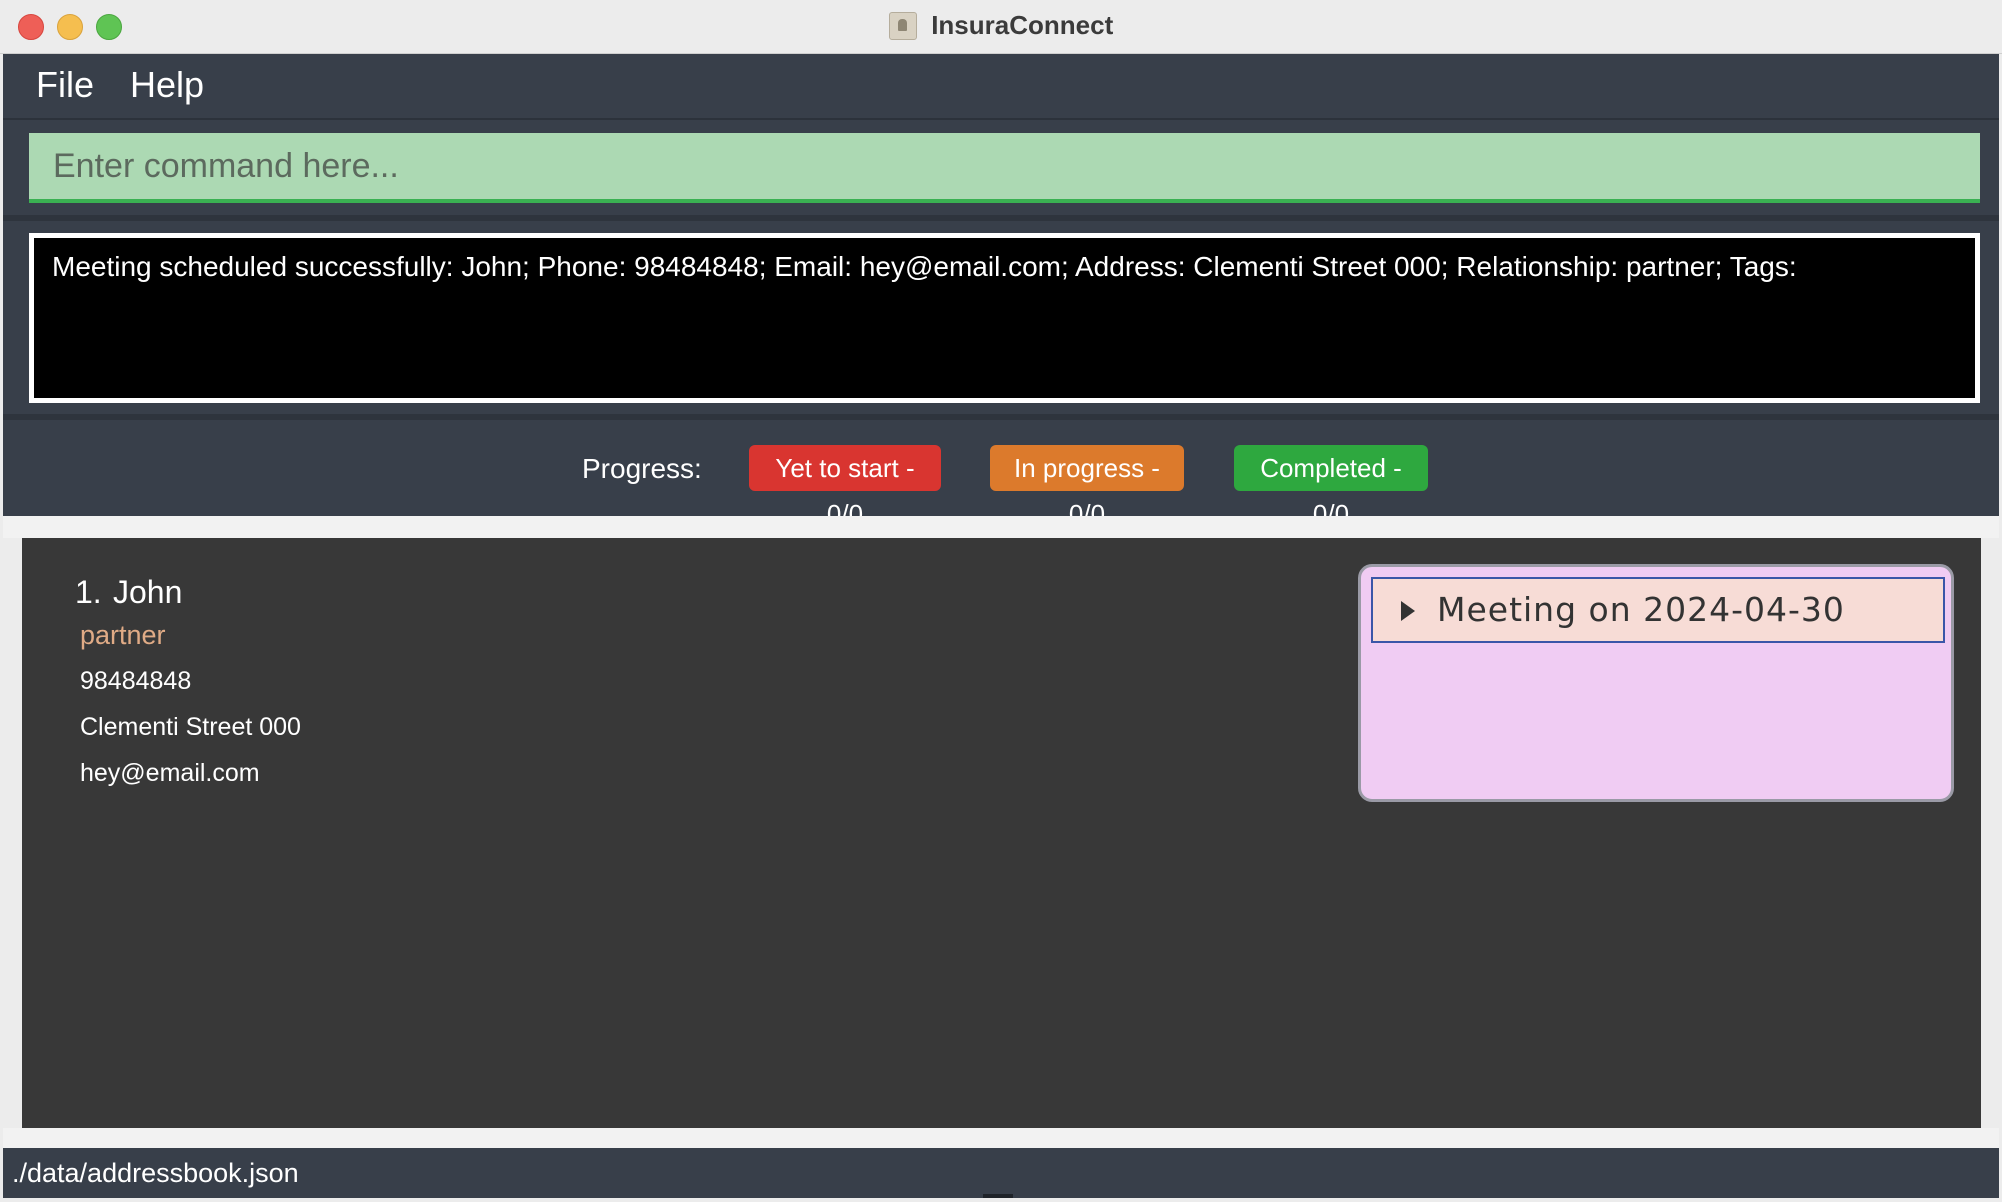 Image resolution: width=2002 pixels, height=1202 pixels. What do you see at coordinates (1001, 1173) in the screenshot?
I see `status-bar: ./data/addressbook.json` at bounding box center [1001, 1173].